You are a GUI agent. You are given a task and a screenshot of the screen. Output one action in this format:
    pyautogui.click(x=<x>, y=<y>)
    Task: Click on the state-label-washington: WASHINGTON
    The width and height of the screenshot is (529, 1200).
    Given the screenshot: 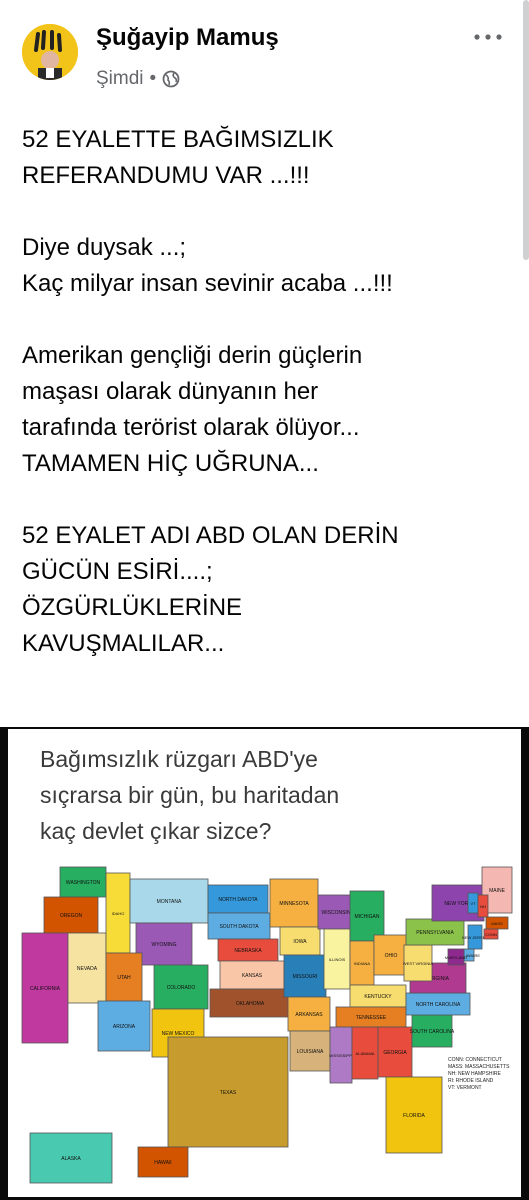 What is the action you would take?
    pyautogui.click(x=83, y=883)
    